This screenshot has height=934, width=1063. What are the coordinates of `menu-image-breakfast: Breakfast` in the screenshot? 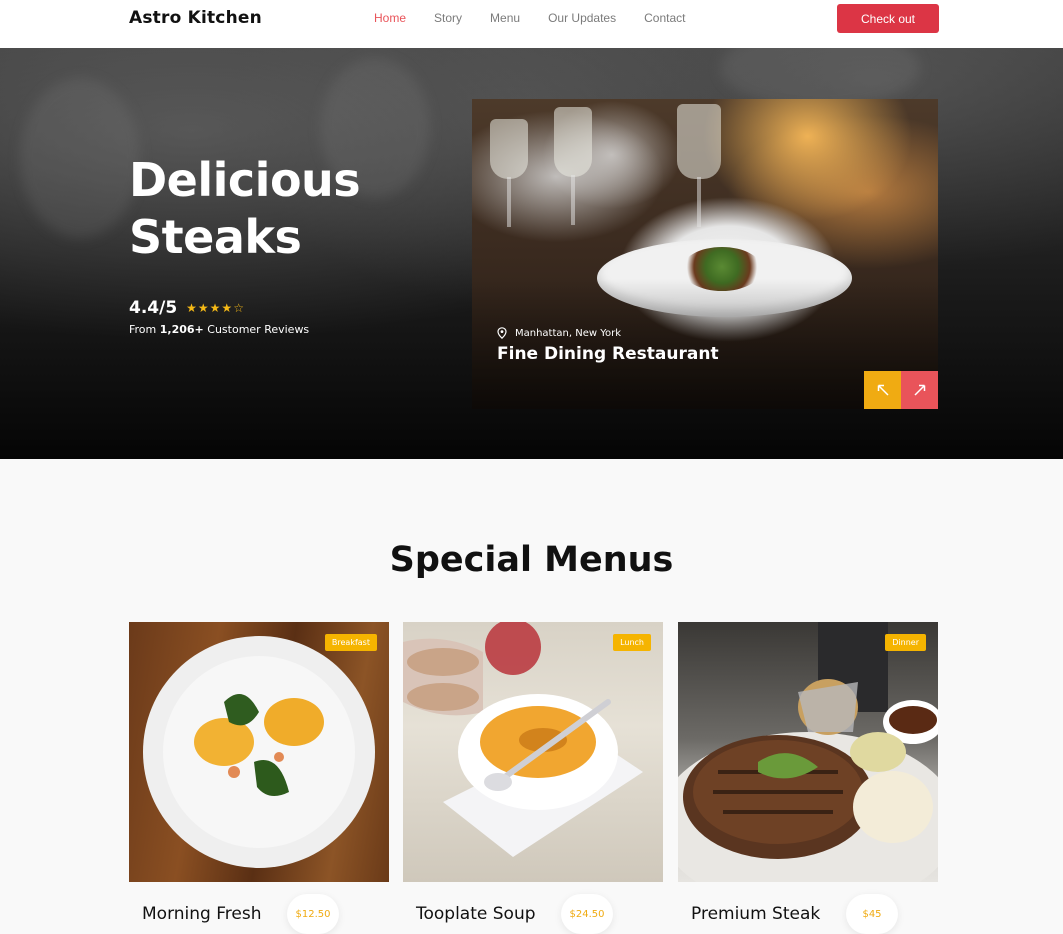 It's located at (259, 752).